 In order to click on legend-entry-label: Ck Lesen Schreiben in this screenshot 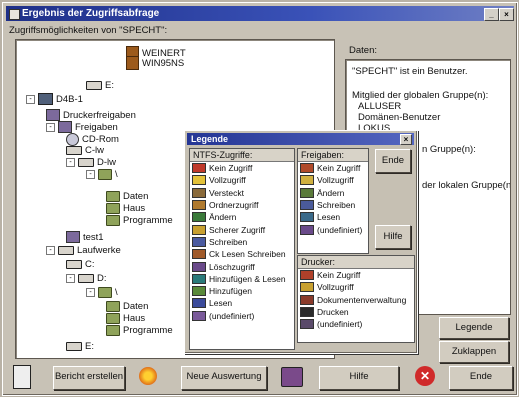, I will do `click(247, 254)`.